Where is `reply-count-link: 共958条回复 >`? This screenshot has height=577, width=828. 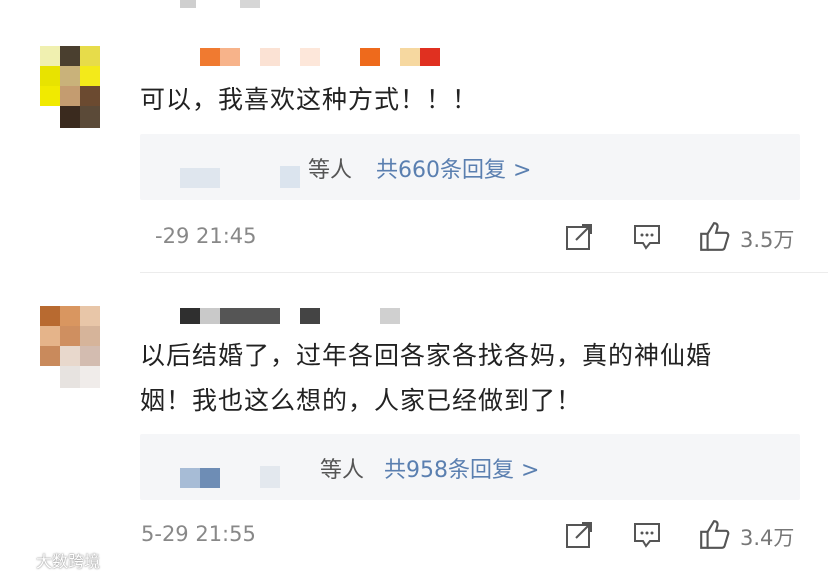
reply-count-link: 共958条回复 > is located at coordinates (461, 468).